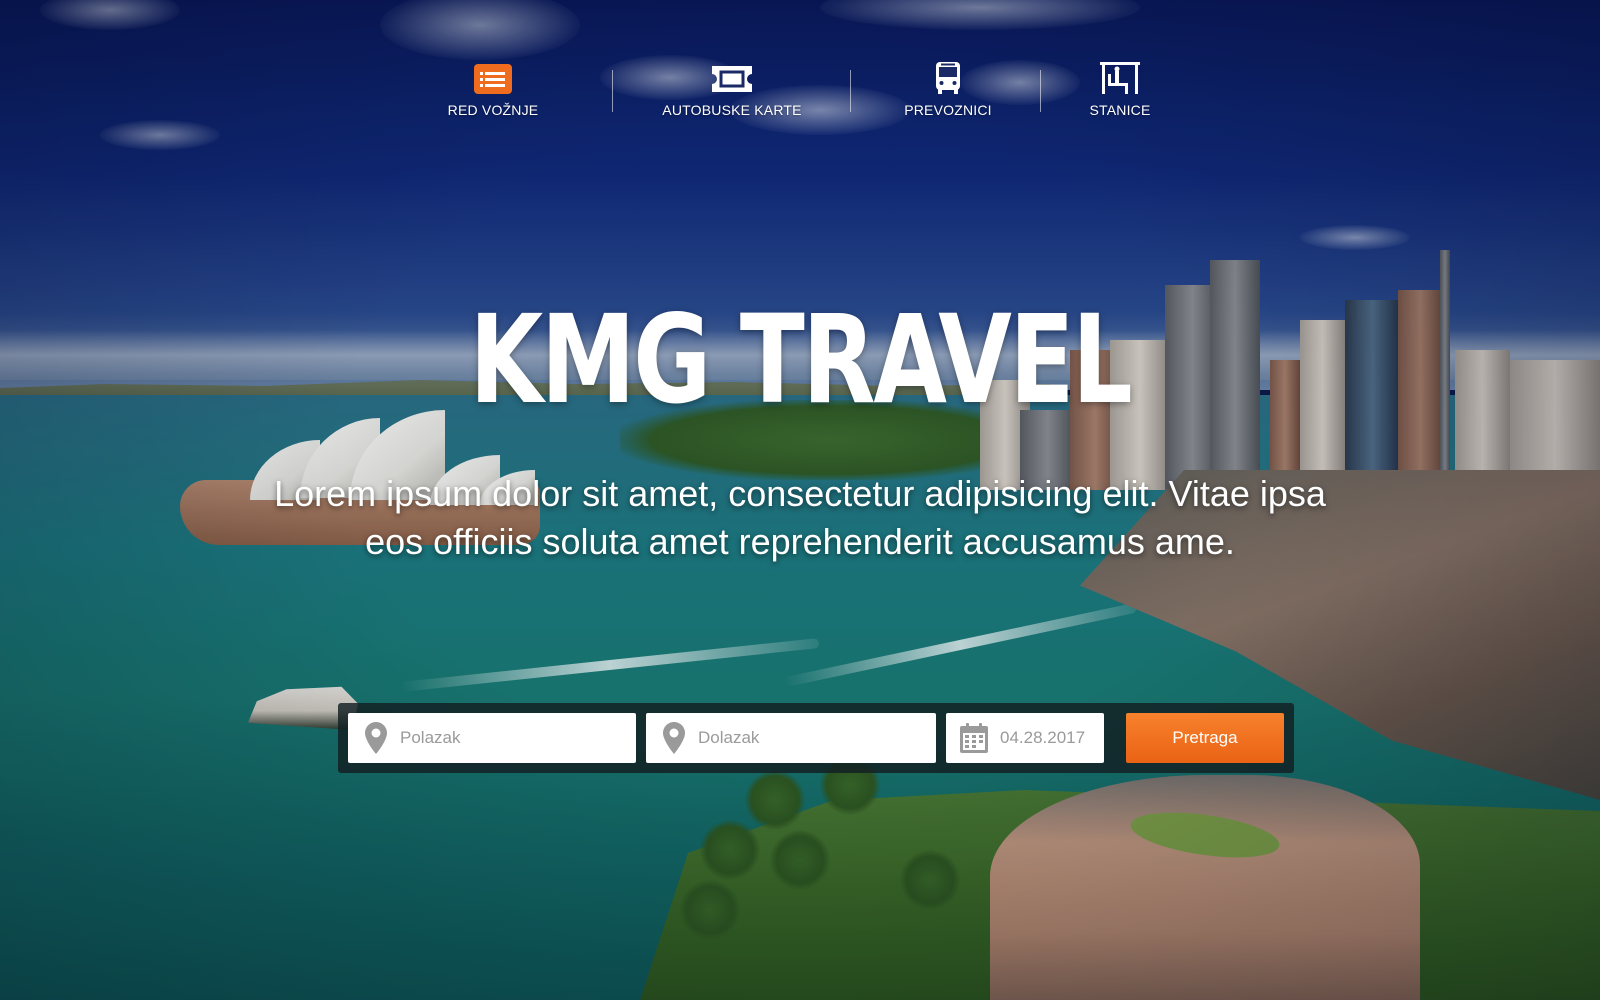 This screenshot has width=1600, height=1000. What do you see at coordinates (974, 738) in the screenshot?
I see `calendar-icon` at bounding box center [974, 738].